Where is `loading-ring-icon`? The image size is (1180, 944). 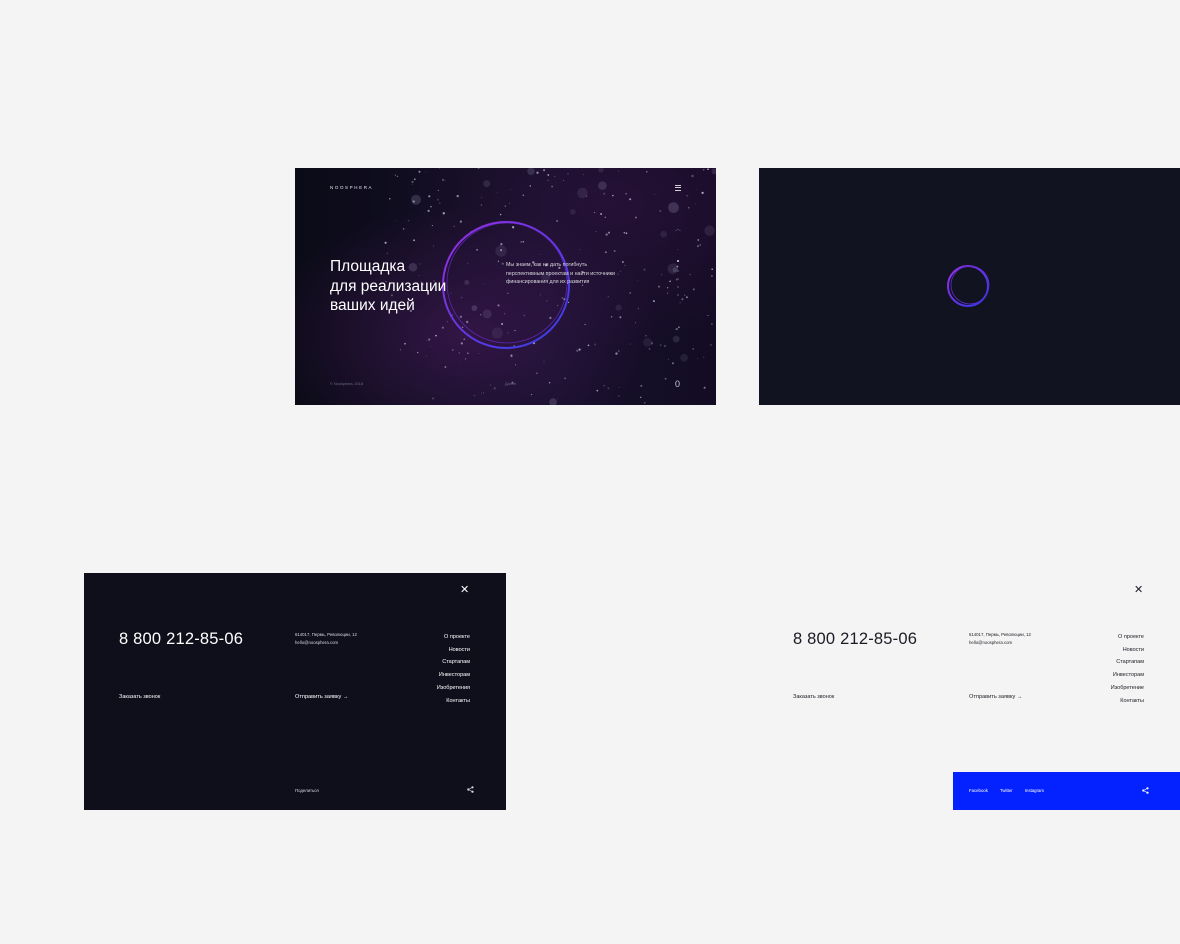
loading-ring-icon is located at coordinates (968, 286).